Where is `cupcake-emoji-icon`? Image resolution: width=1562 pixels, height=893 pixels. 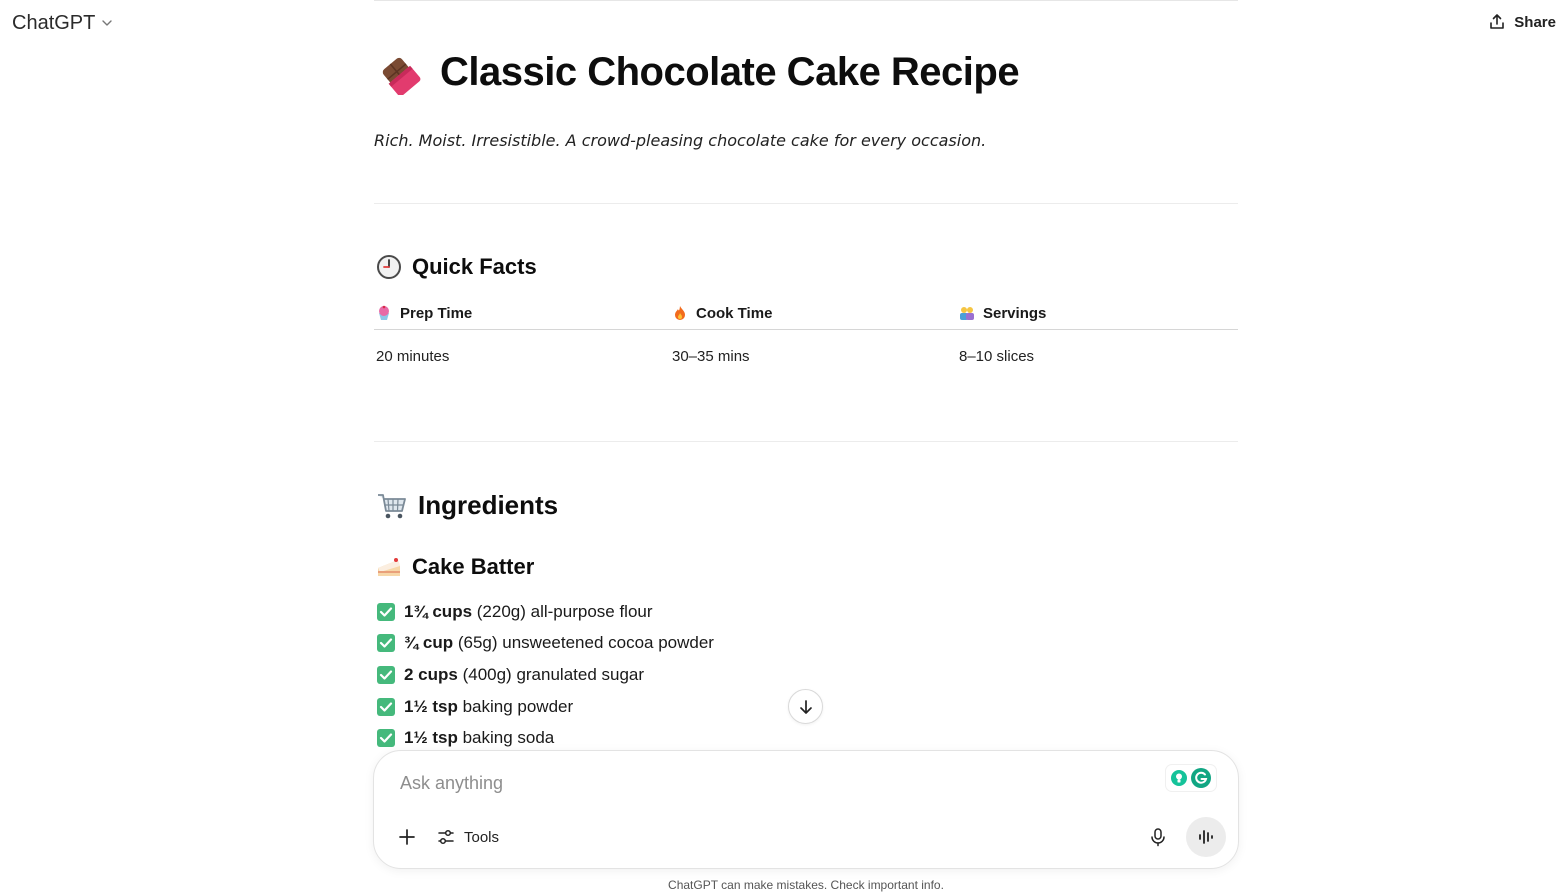
cupcake-emoji-icon is located at coordinates (384, 312).